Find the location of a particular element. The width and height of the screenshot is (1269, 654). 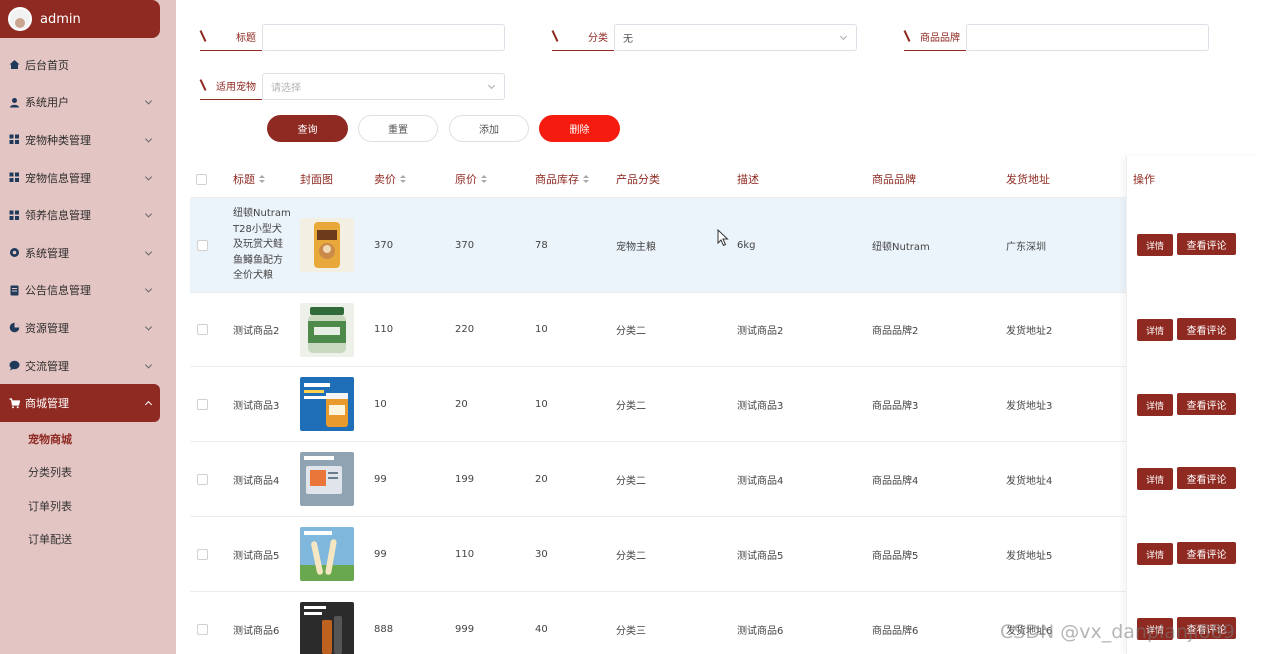

submenu-item-pet-shop: 宠物商城 is located at coordinates (88, 439).